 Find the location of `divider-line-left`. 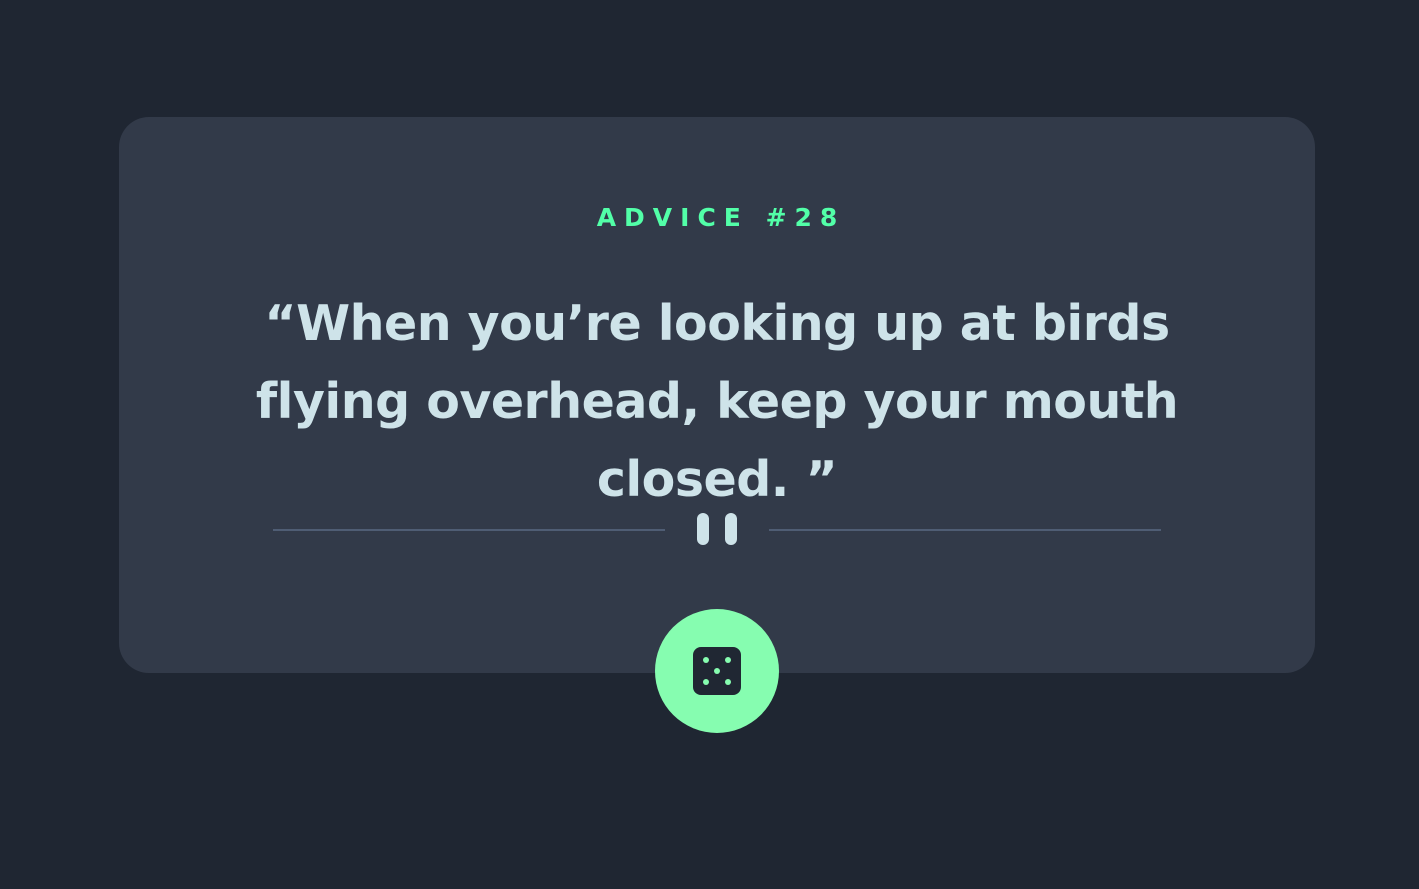

divider-line-left is located at coordinates (469, 530).